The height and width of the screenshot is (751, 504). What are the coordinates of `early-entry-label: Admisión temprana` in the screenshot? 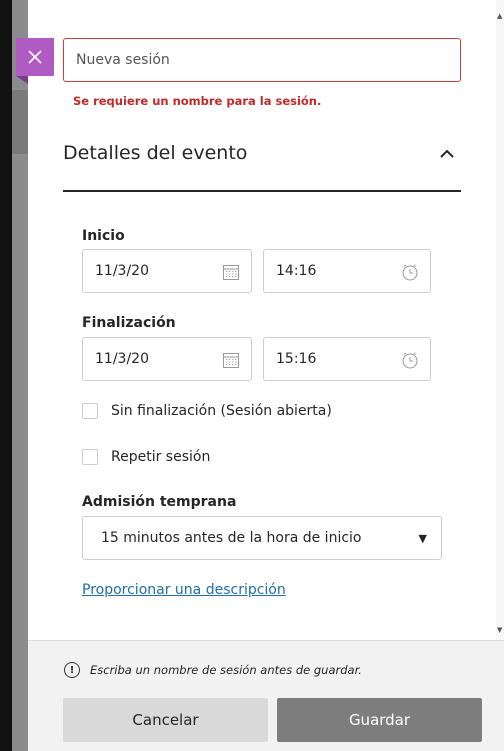 It's located at (159, 502).